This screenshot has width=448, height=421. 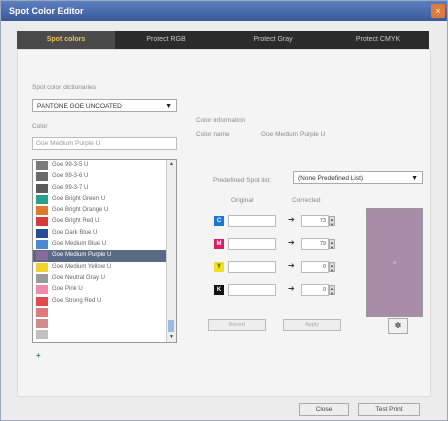 I want to click on dictionary-dropdown: PANTONE GOE UNCOATED ▼, so click(x=104, y=105).